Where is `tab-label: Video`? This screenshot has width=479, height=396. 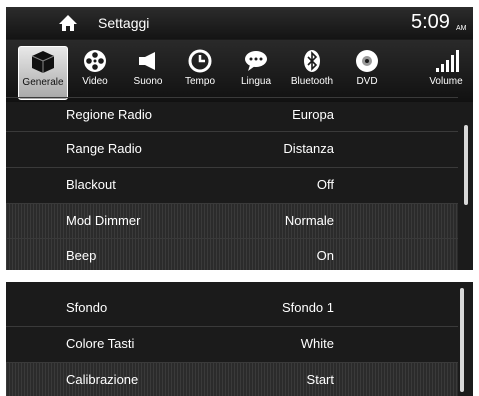
tab-label: Video is located at coordinates (95, 81).